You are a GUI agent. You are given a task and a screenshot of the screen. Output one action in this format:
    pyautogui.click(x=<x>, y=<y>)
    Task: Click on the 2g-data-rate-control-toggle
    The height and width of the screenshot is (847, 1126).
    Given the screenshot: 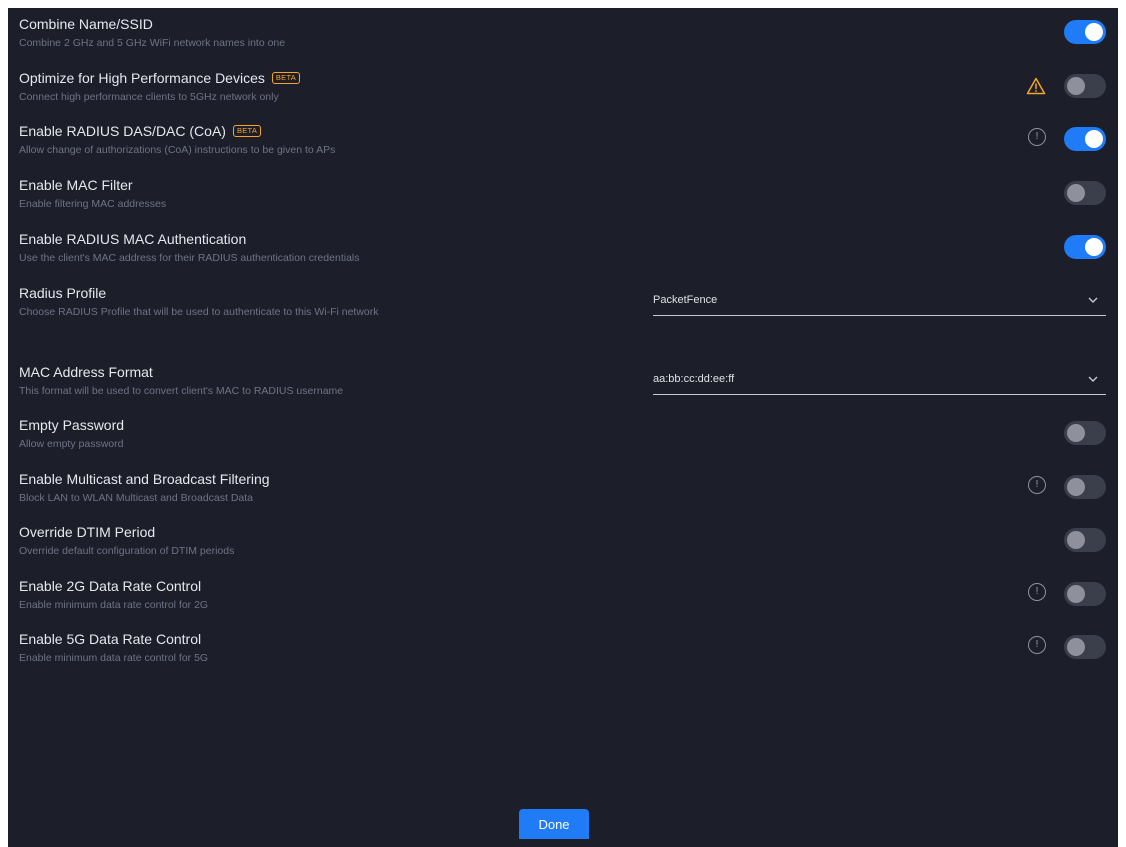 What is the action you would take?
    pyautogui.click(x=1085, y=594)
    